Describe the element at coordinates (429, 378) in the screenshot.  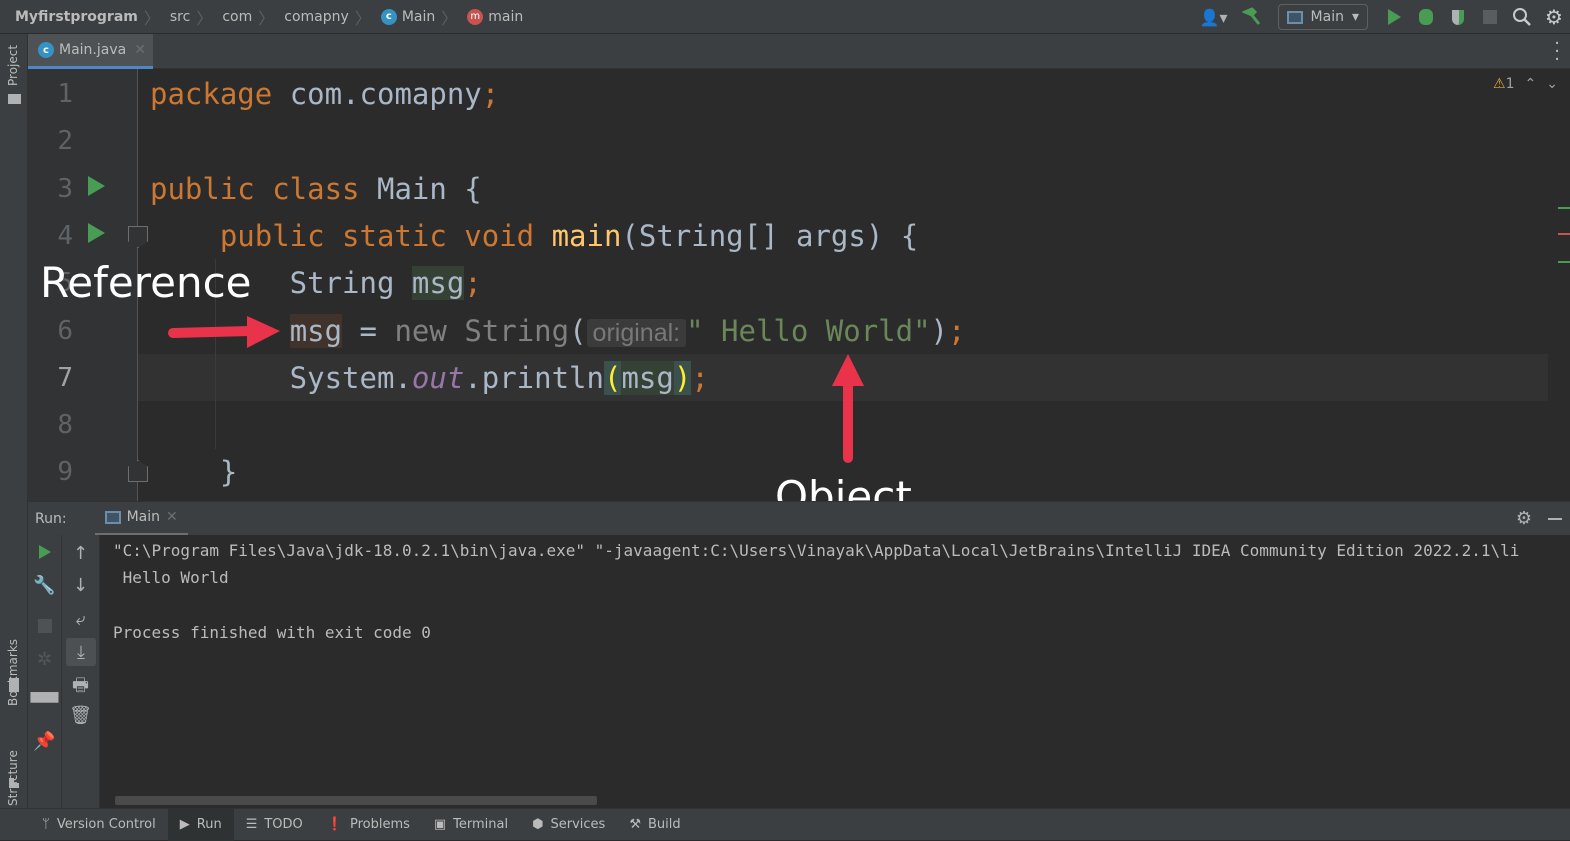
I see `code-line: System.out.println(msg);` at that location.